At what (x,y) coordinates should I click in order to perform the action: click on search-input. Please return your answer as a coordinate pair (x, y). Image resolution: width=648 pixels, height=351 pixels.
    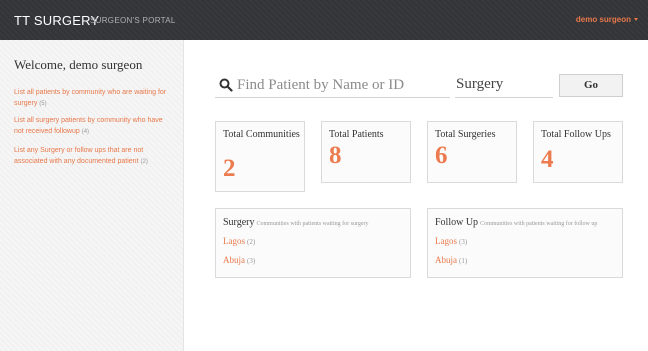
    Looking at the image, I should click on (332, 85).